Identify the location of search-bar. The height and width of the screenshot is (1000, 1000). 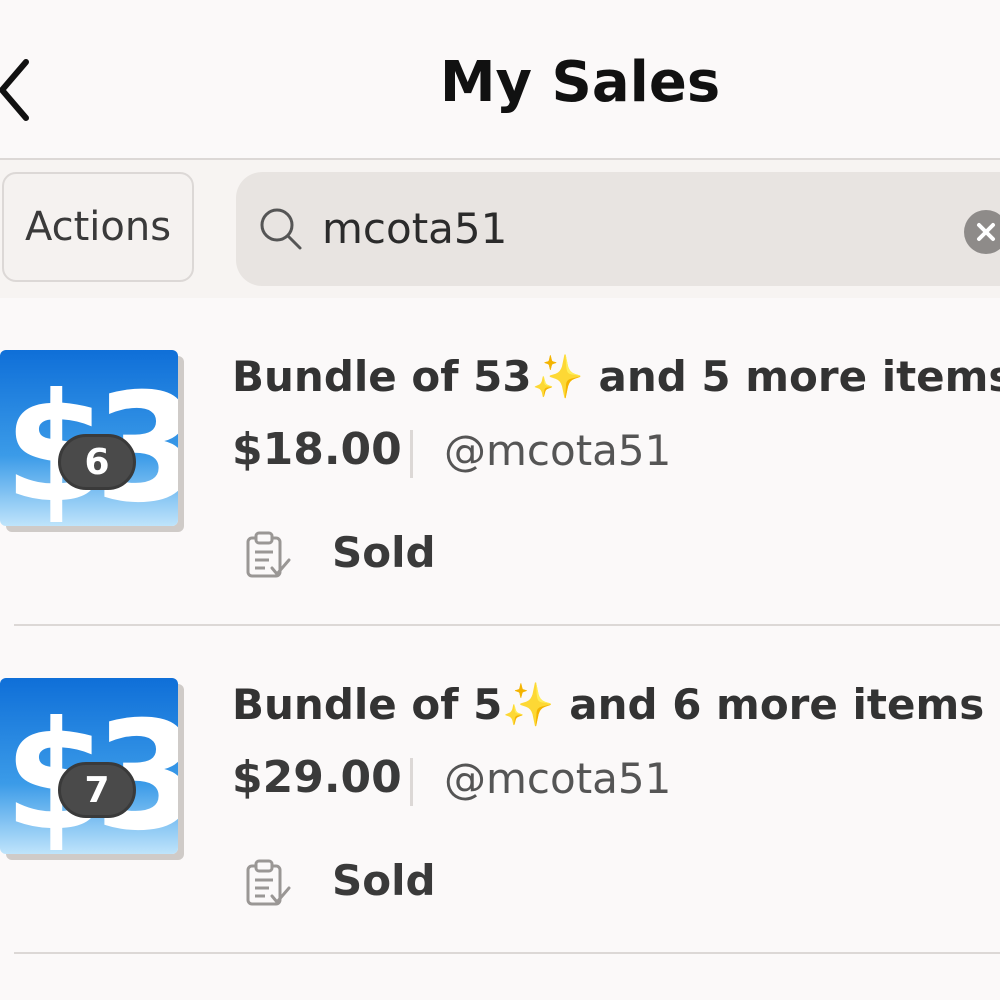
(618, 229).